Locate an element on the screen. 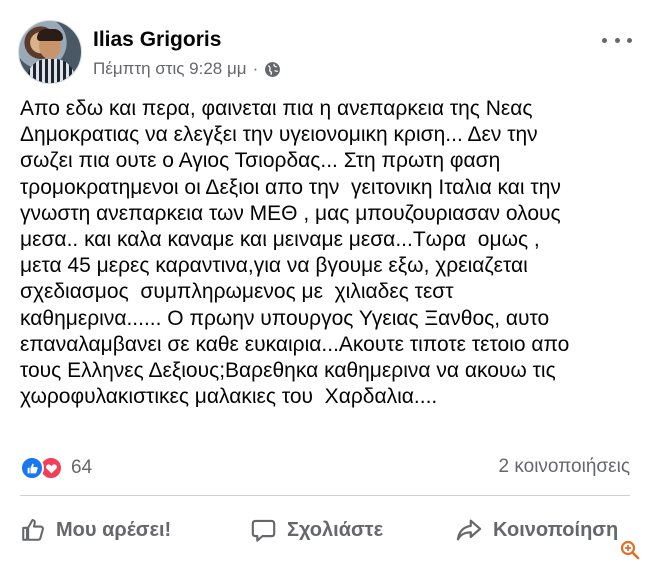 The height and width of the screenshot is (568, 650). shares-count: 2 κοινοποιήσεις is located at coordinates (564, 467).